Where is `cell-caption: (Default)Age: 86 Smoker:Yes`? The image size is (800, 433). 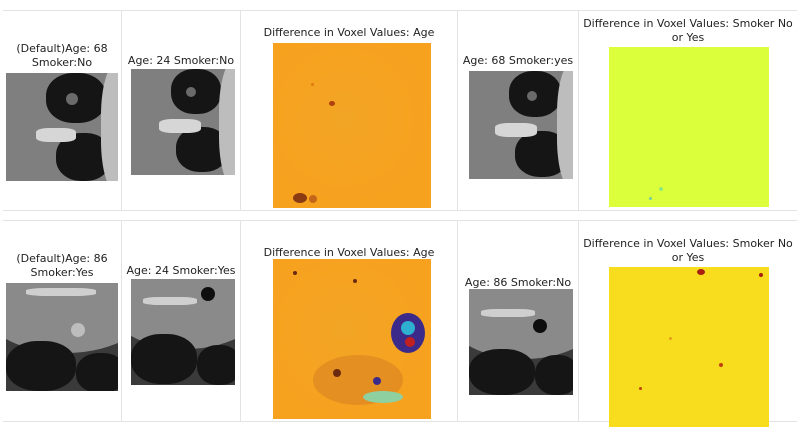 cell-caption: (Default)Age: 86 Smoker:Yes is located at coordinates (62, 265).